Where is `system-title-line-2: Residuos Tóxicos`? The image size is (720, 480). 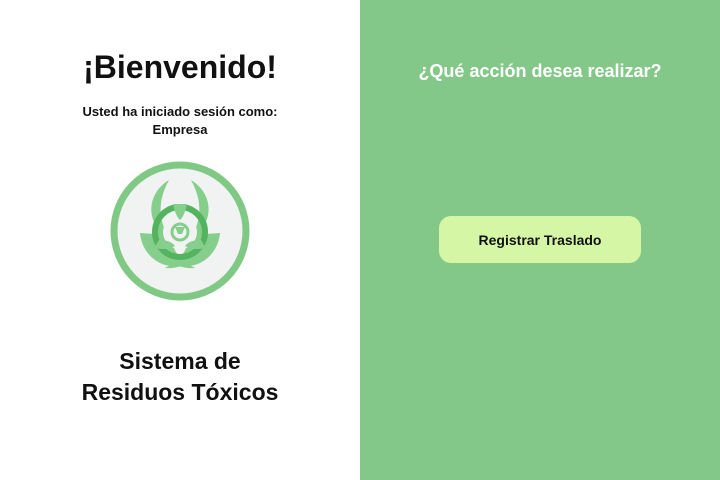 system-title-line-2: Residuos Tóxicos is located at coordinates (180, 392).